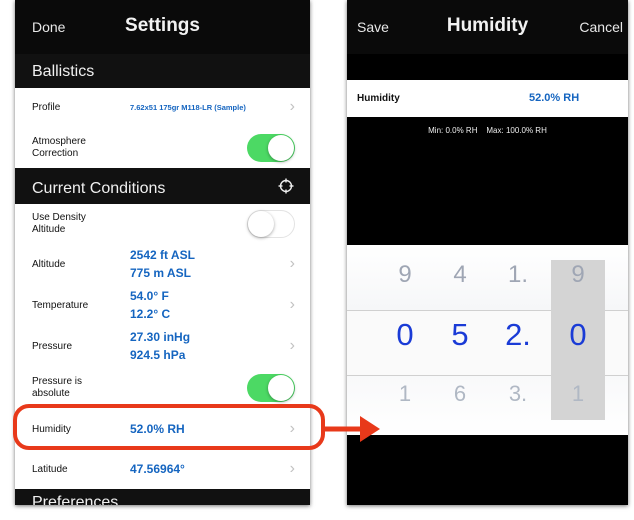 This screenshot has width=634, height=520. I want to click on picker-column-tenths: 9 0 1, so click(578, 340).